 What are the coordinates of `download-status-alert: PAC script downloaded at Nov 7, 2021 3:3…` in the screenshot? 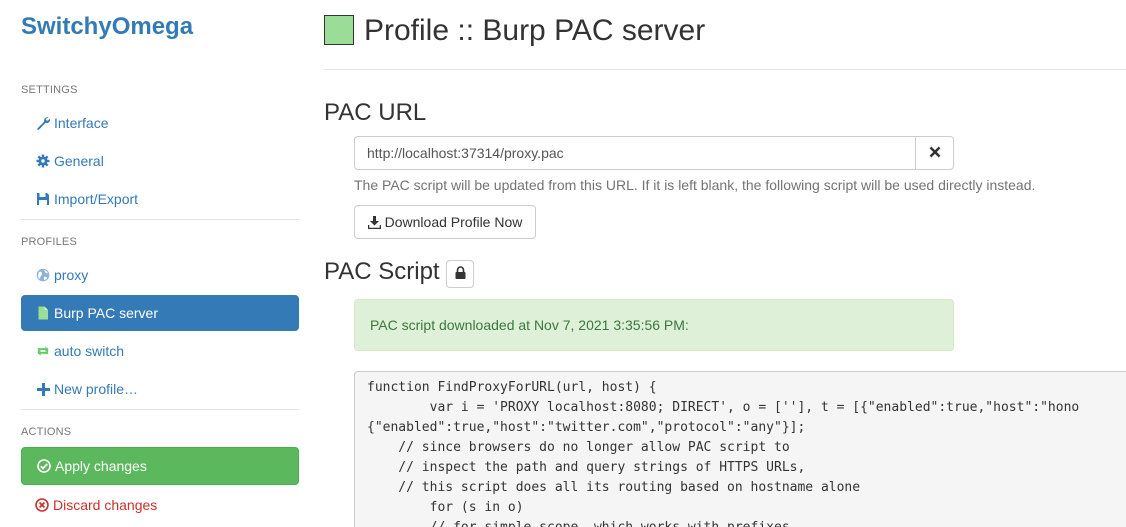 It's located at (654, 325).